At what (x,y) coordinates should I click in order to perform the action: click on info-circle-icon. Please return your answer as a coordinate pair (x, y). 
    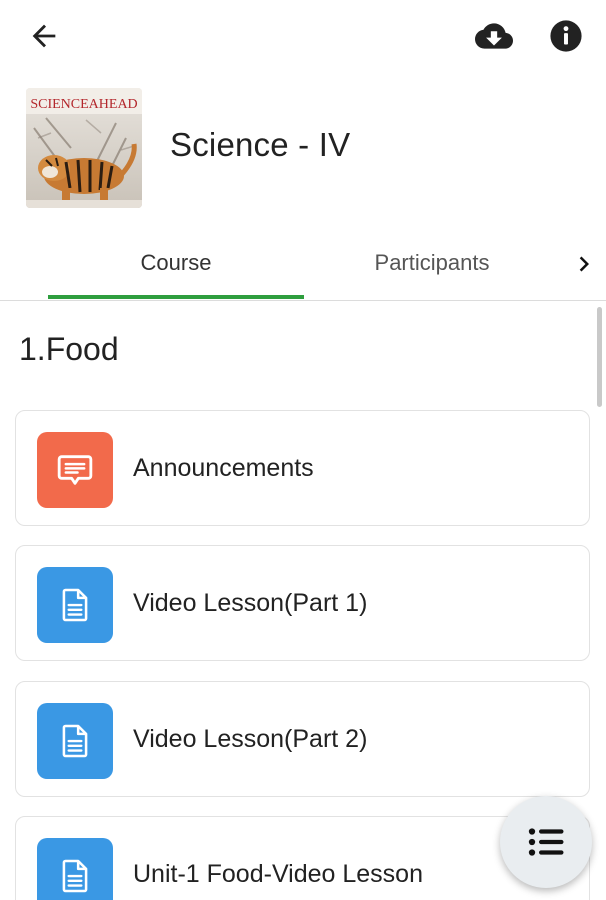
    Looking at the image, I should click on (566, 36).